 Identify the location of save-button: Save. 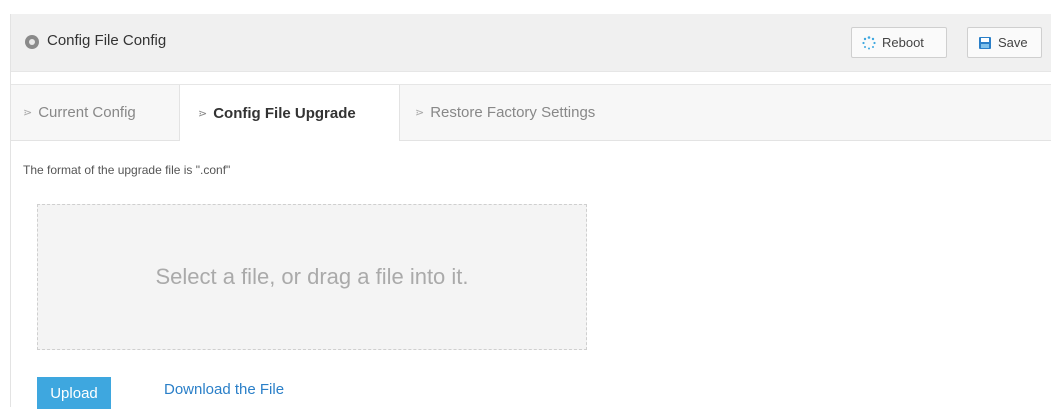
(1004, 42).